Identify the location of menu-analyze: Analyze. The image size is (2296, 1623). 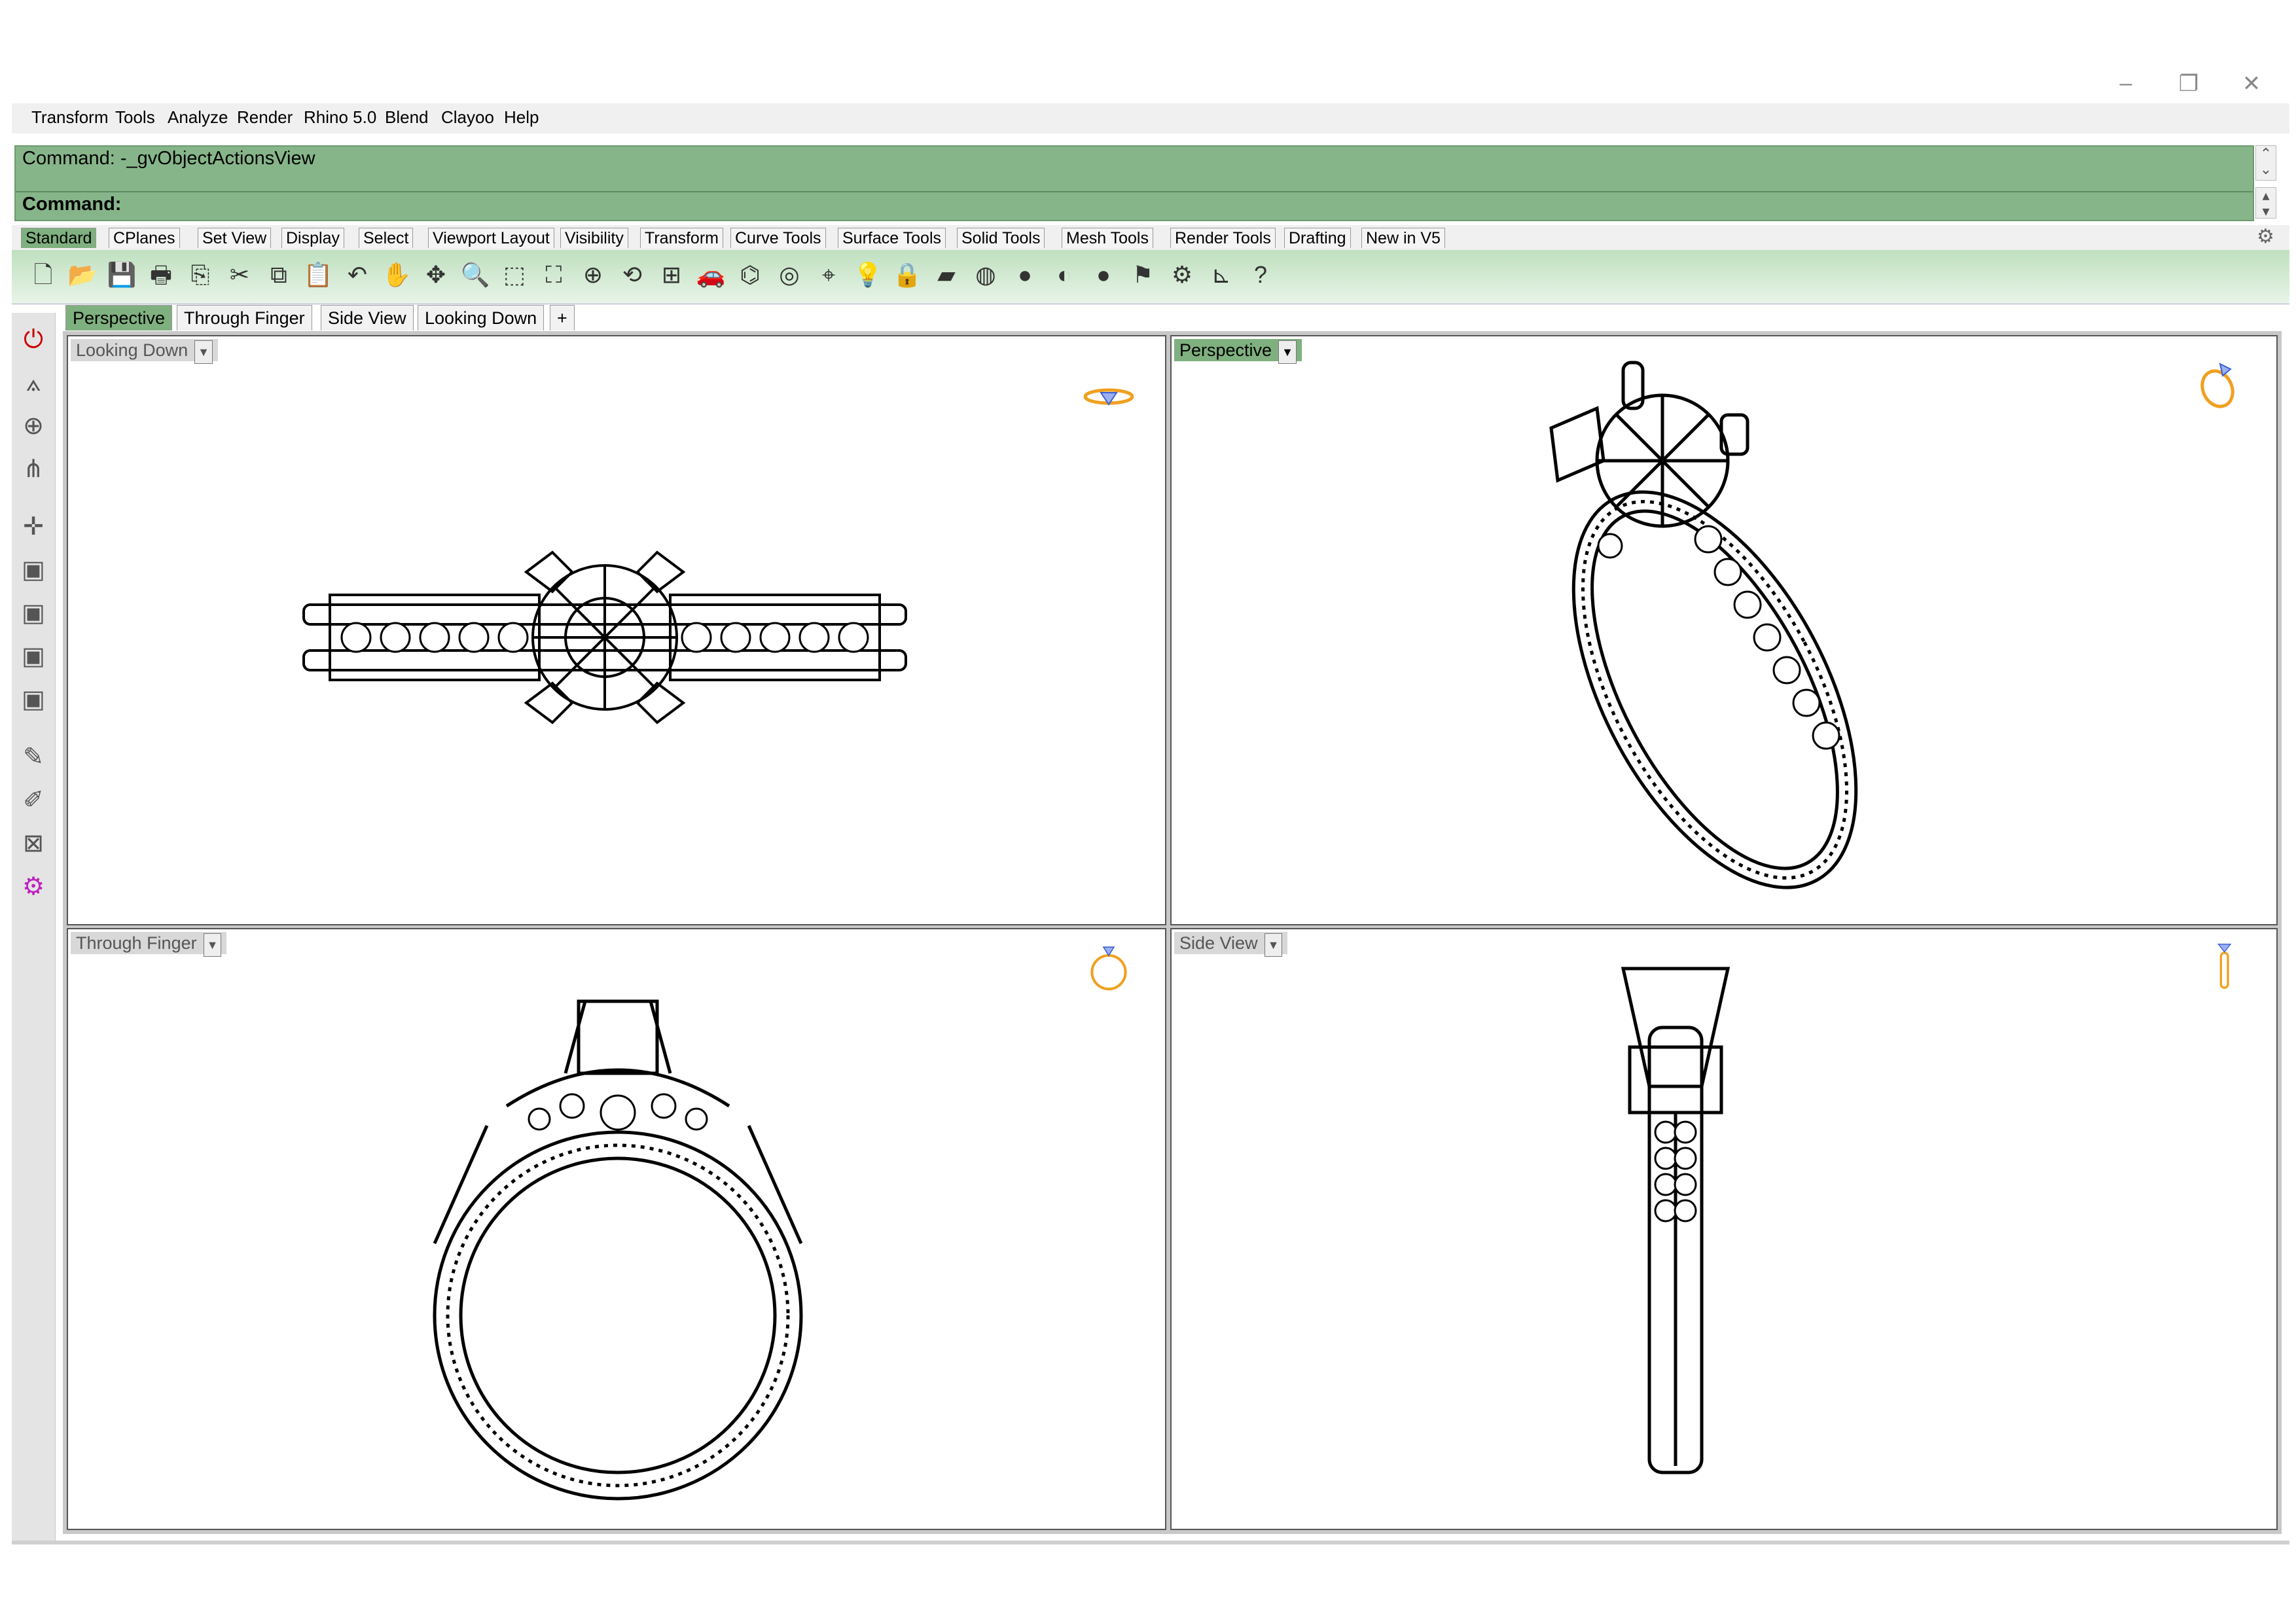
(198, 118).